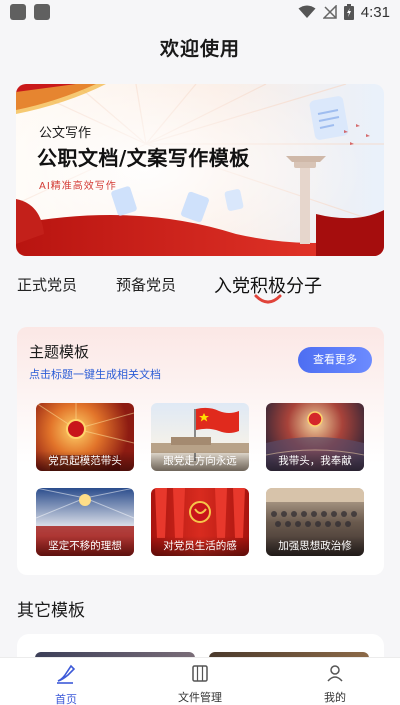 The width and height of the screenshot is (400, 705). I want to click on tab-probationary-member: 预备党员, so click(146, 284).